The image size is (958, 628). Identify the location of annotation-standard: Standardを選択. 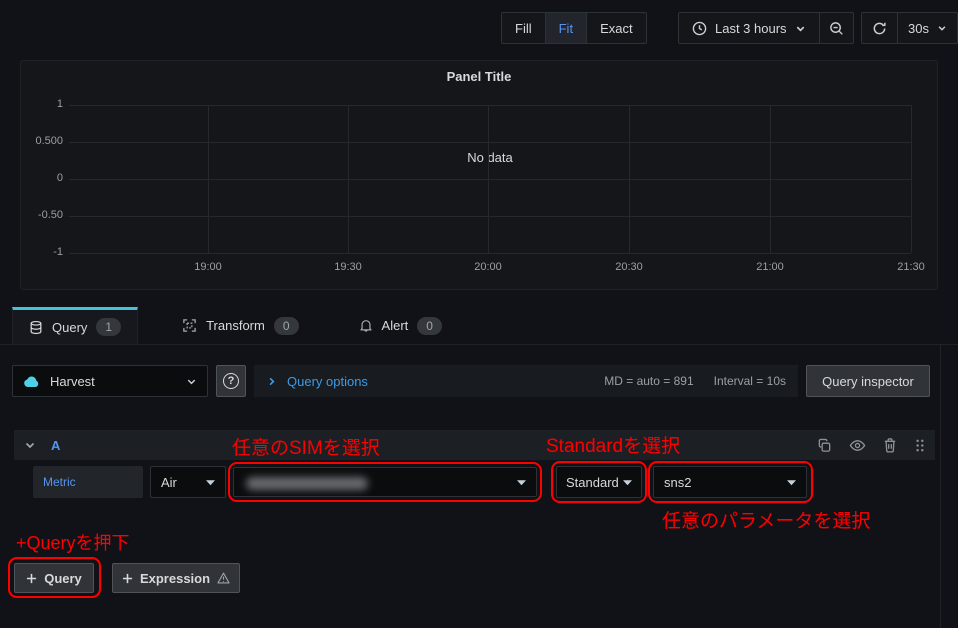
(613, 446).